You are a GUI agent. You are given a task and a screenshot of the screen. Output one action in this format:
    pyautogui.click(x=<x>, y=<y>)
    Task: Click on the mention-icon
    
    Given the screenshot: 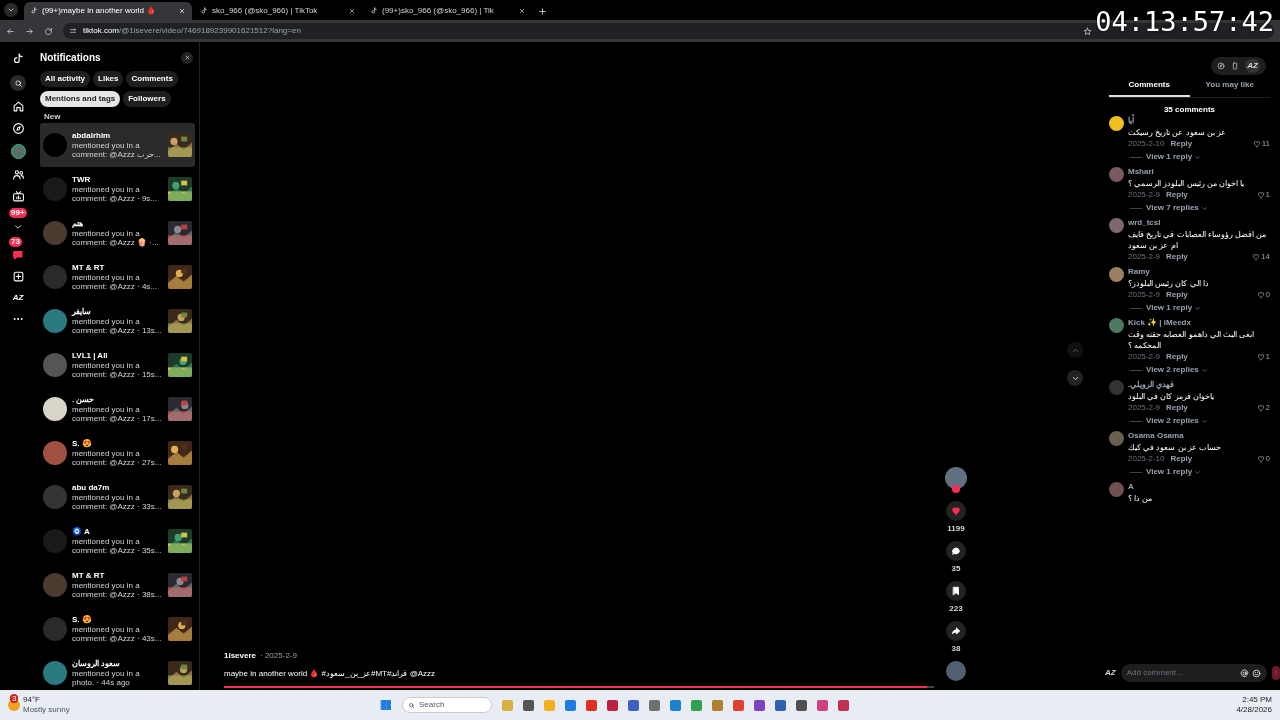 What is the action you would take?
    pyautogui.click(x=1244, y=673)
    